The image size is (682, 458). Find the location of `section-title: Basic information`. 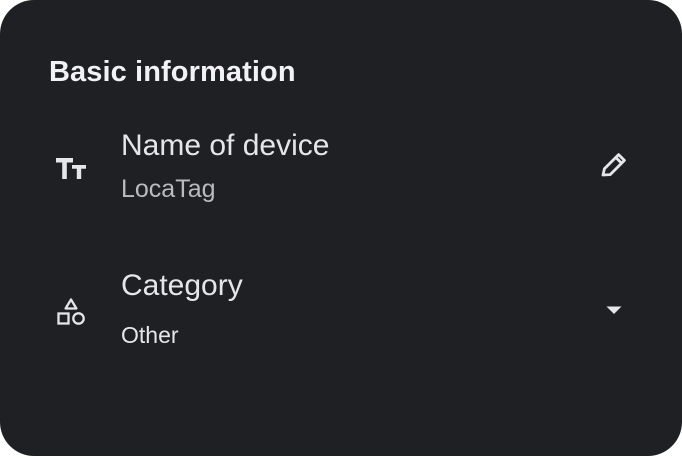

section-title: Basic information is located at coordinates (172, 72).